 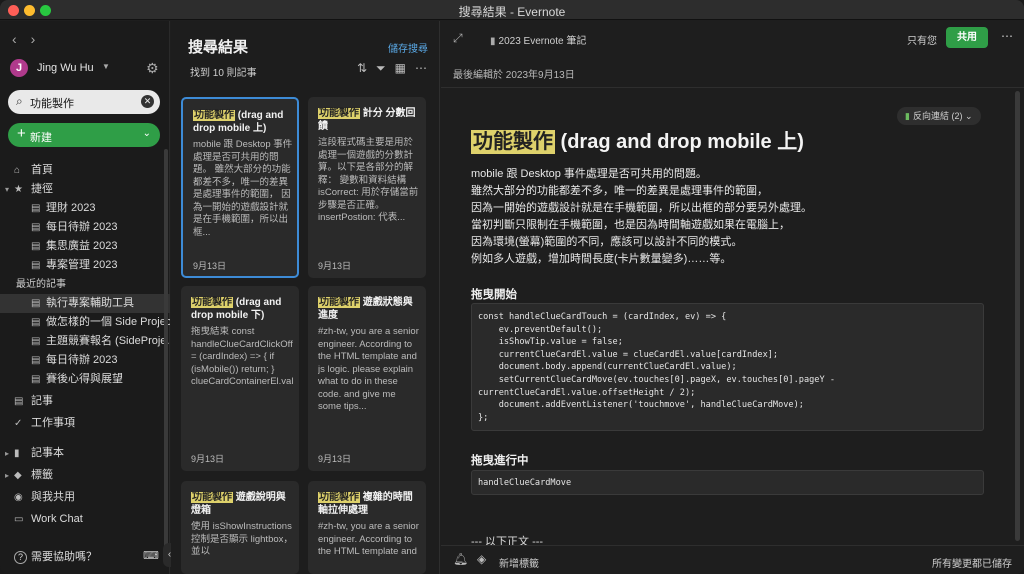 I want to click on filter-icon: ⏷, so click(x=381, y=68).